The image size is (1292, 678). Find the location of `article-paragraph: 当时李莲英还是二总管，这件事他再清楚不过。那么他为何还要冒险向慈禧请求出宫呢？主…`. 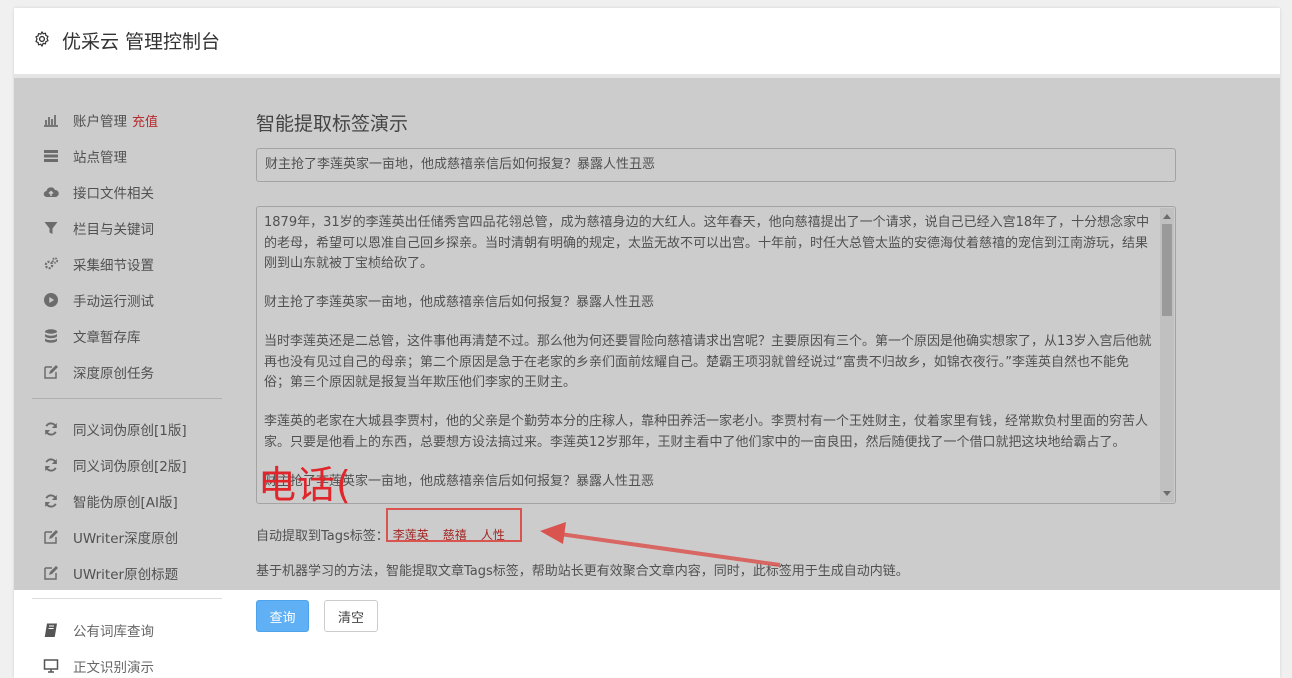

article-paragraph: 当时李莲英还是二总管，这件事他再清楚不过。那么他为何还要冒险向慈禧请求出宫呢？主… is located at coordinates (708, 362).